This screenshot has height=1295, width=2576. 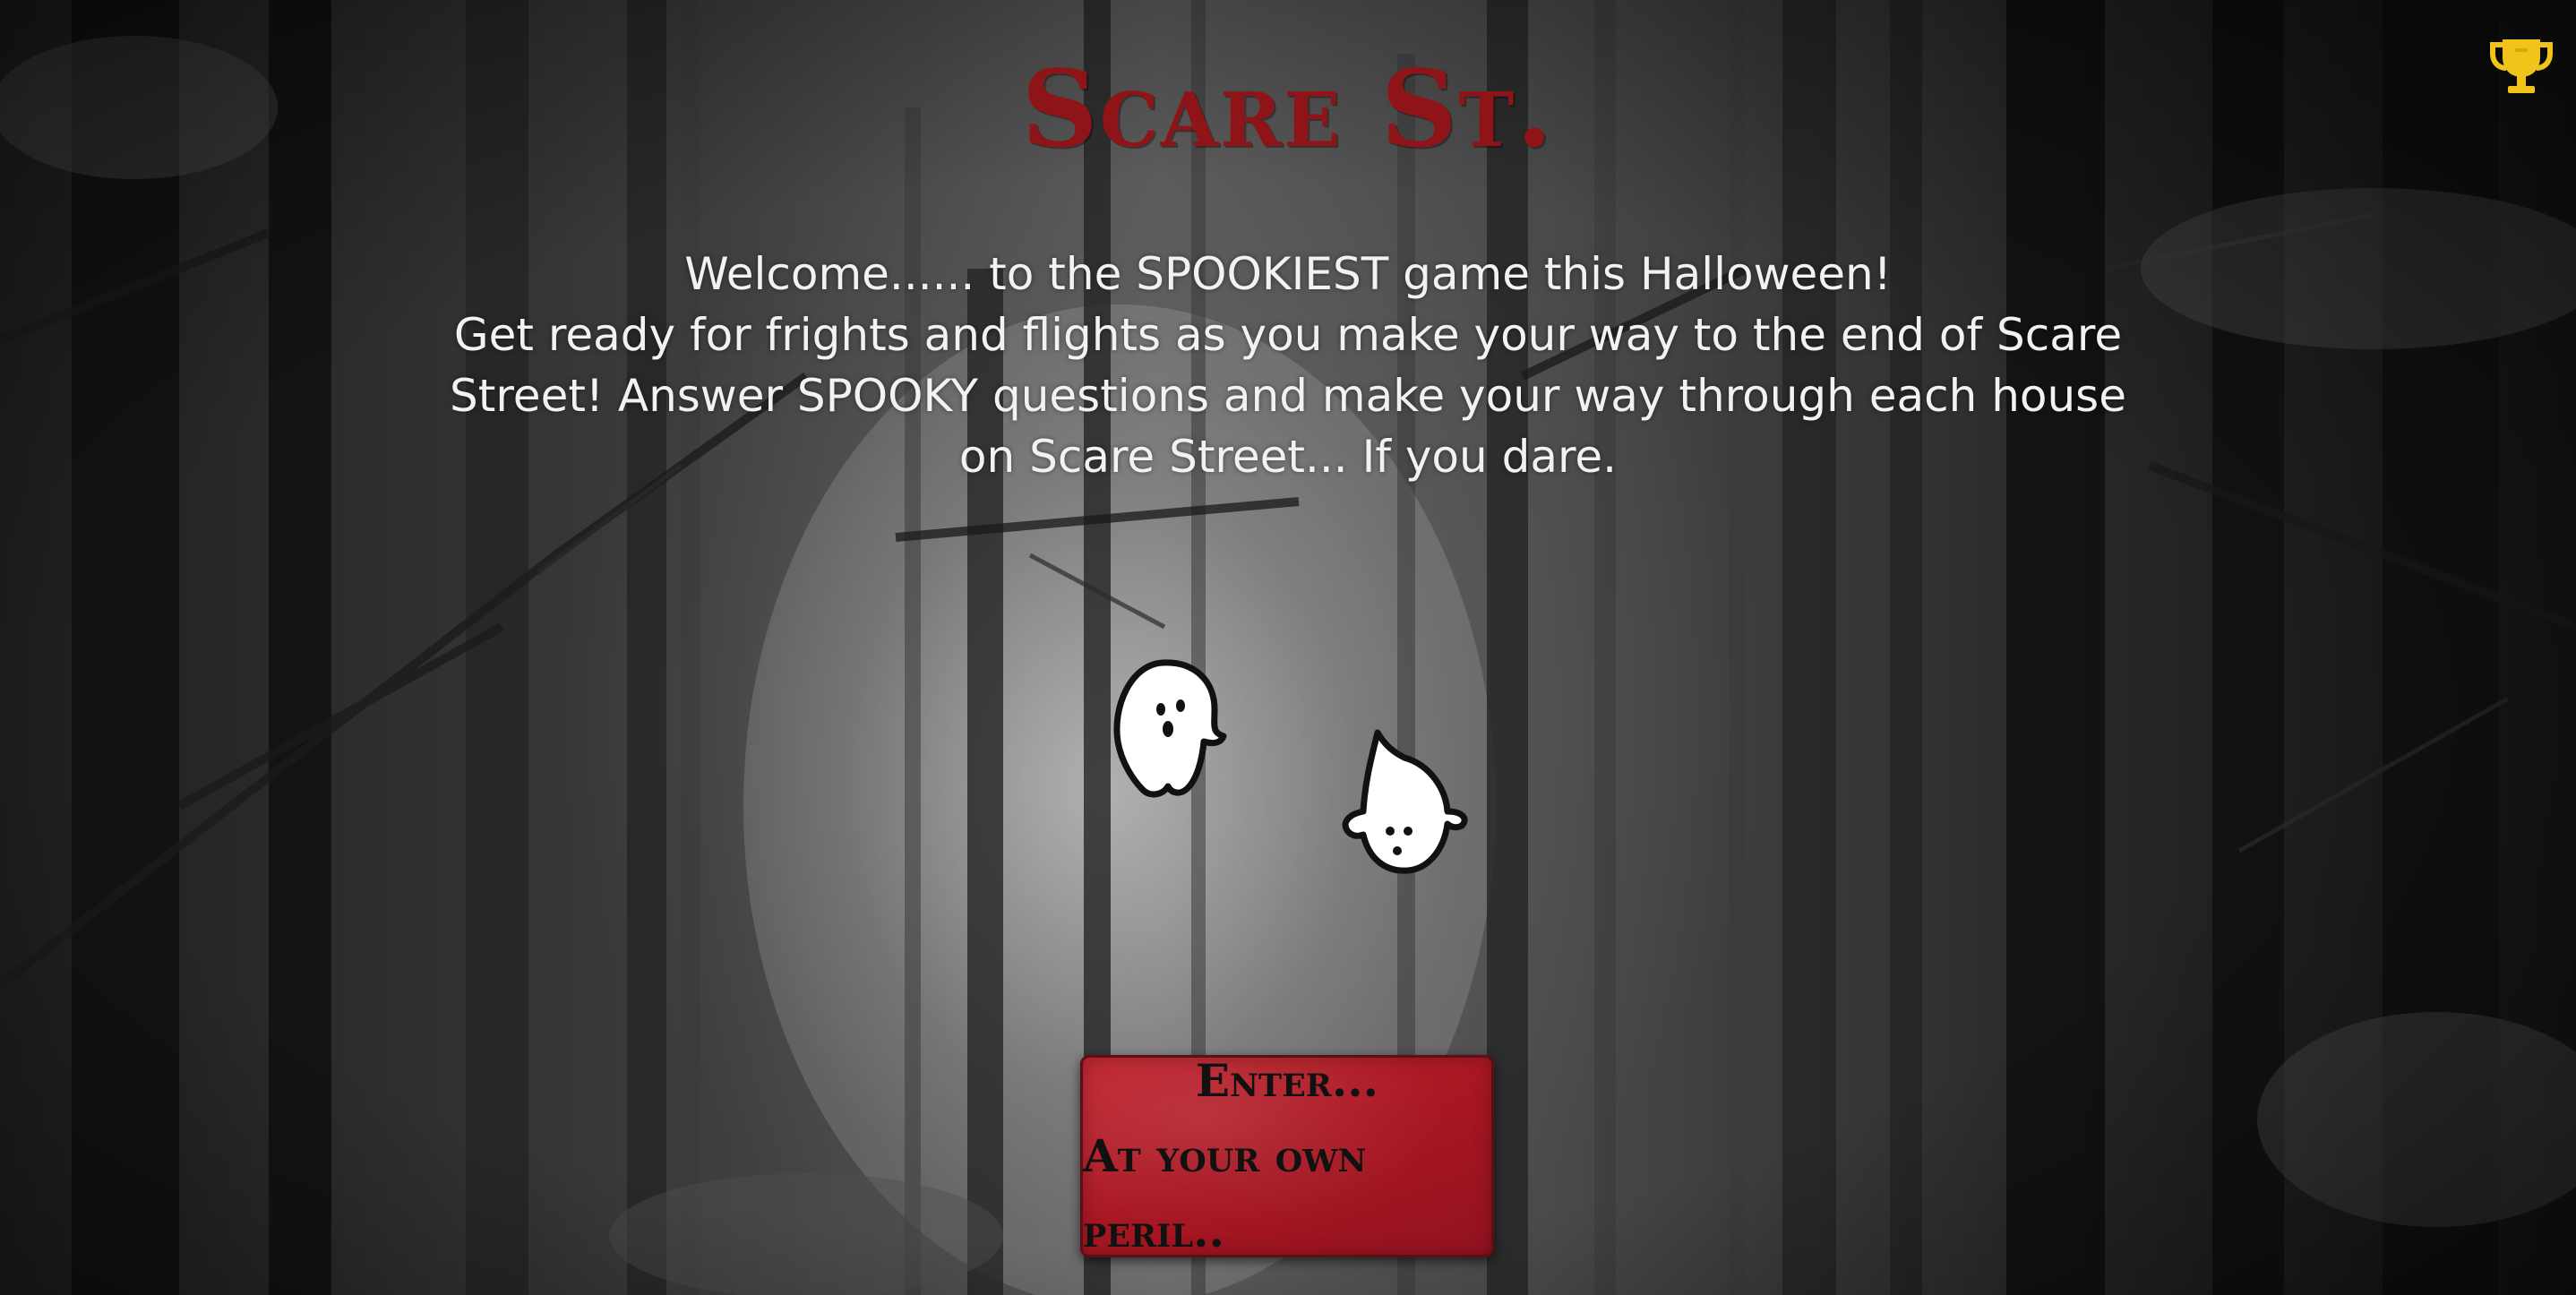 I want to click on enter-button: Enter... At your own peril.., so click(x=1287, y=1155).